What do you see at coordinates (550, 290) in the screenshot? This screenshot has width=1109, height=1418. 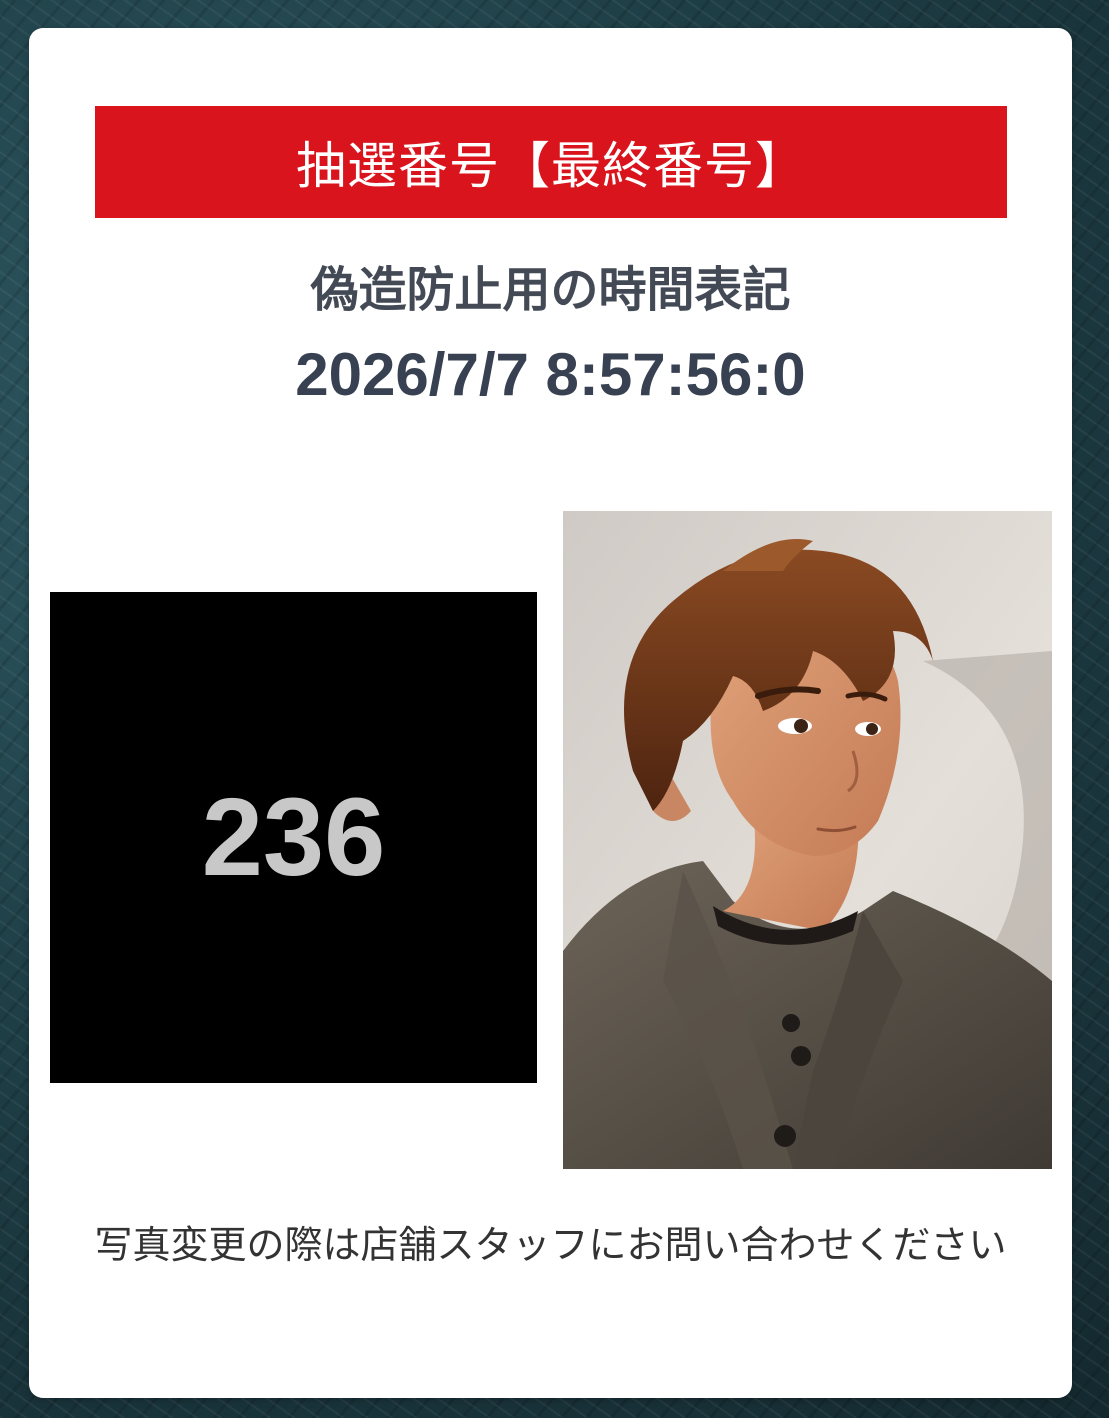 I see `anti-forgery-label: 偽造防止用の時間表記` at bounding box center [550, 290].